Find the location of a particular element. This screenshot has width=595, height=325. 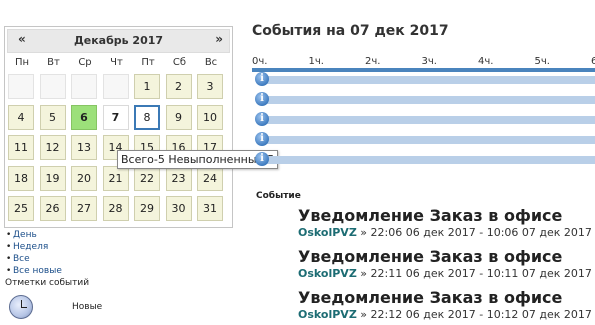

calendar-day: 1 is located at coordinates (147, 86).